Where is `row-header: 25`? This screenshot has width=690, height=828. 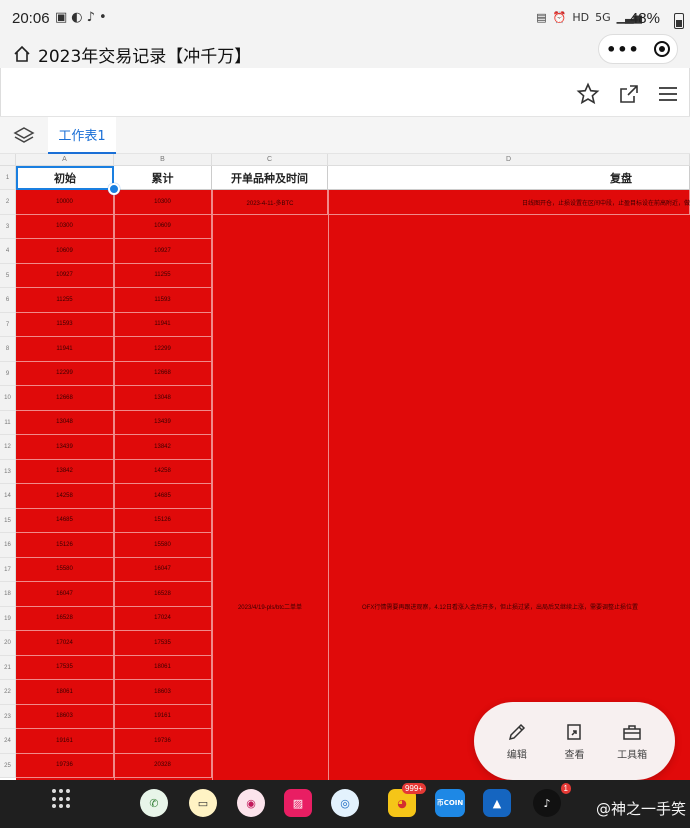 row-header: 25 is located at coordinates (8, 765).